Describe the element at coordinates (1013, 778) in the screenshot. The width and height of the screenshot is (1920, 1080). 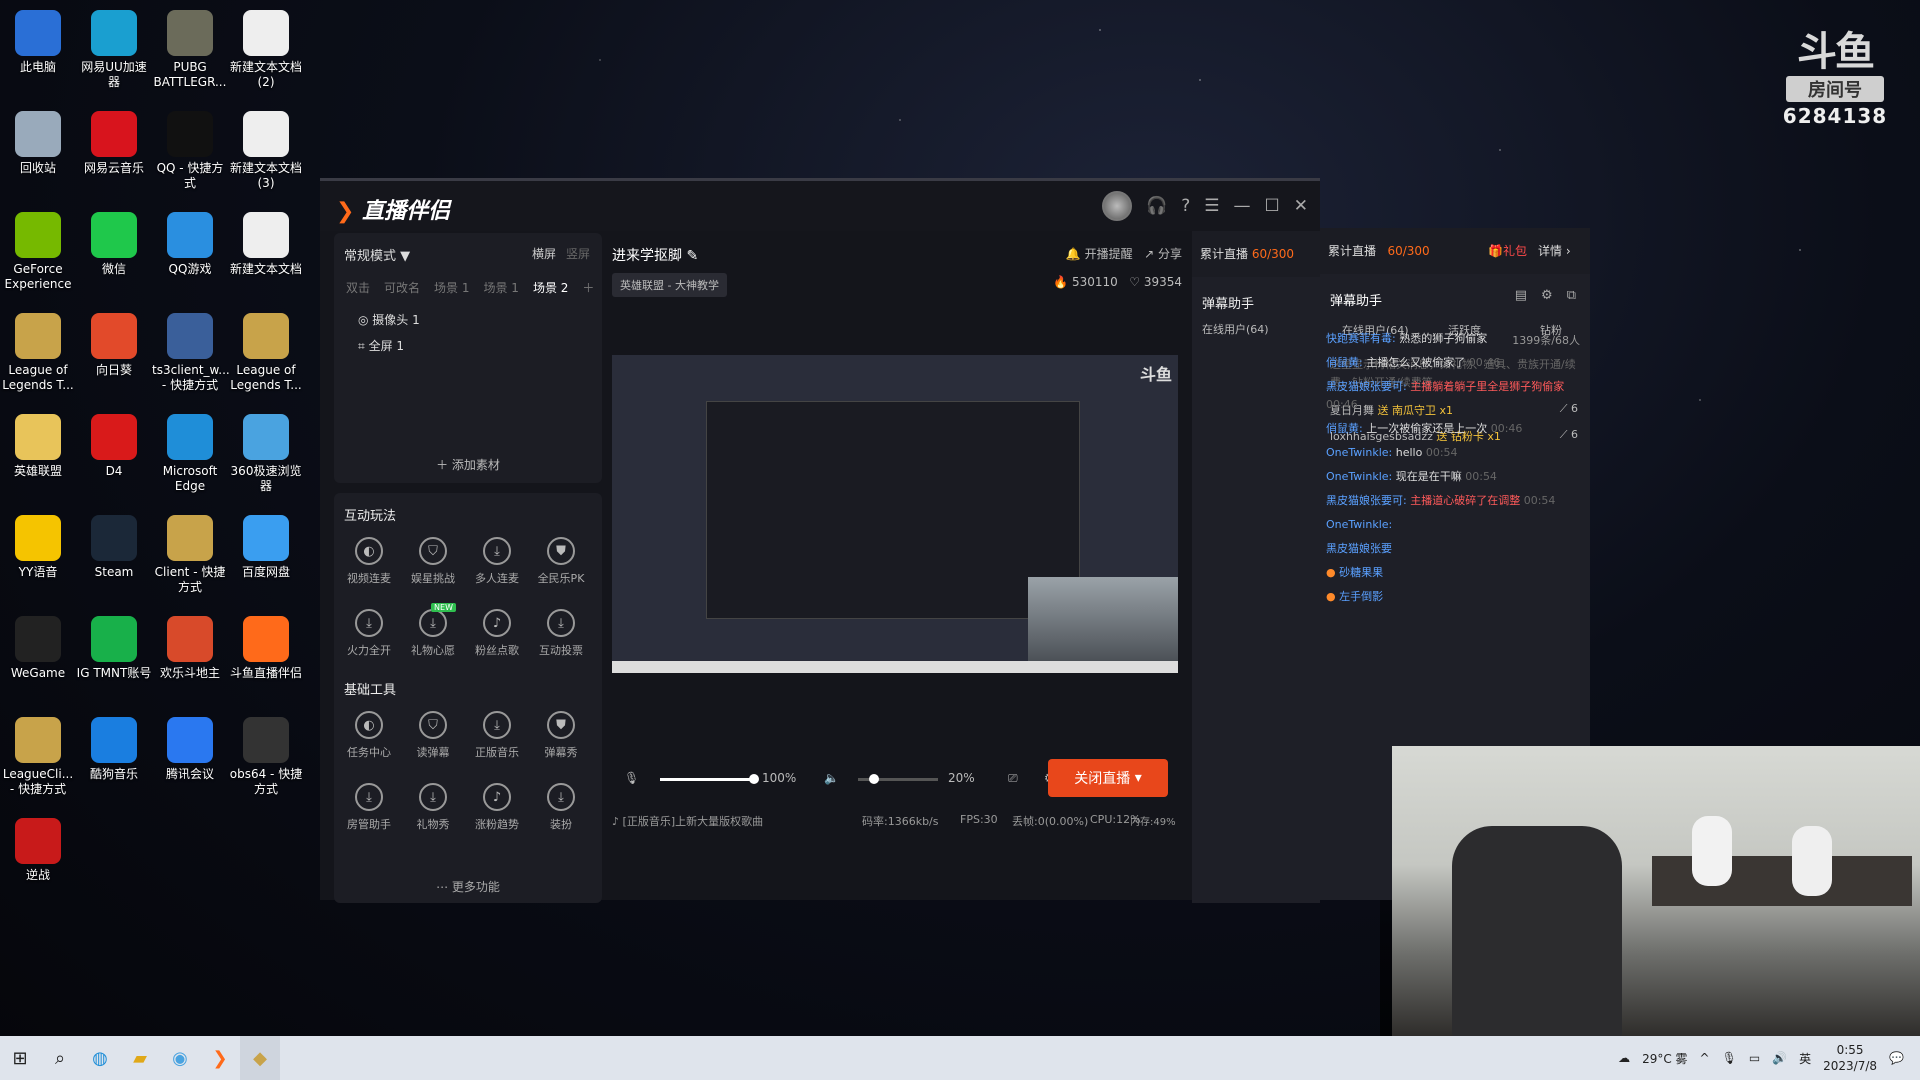
I see `camera-icon: ⎚` at that location.